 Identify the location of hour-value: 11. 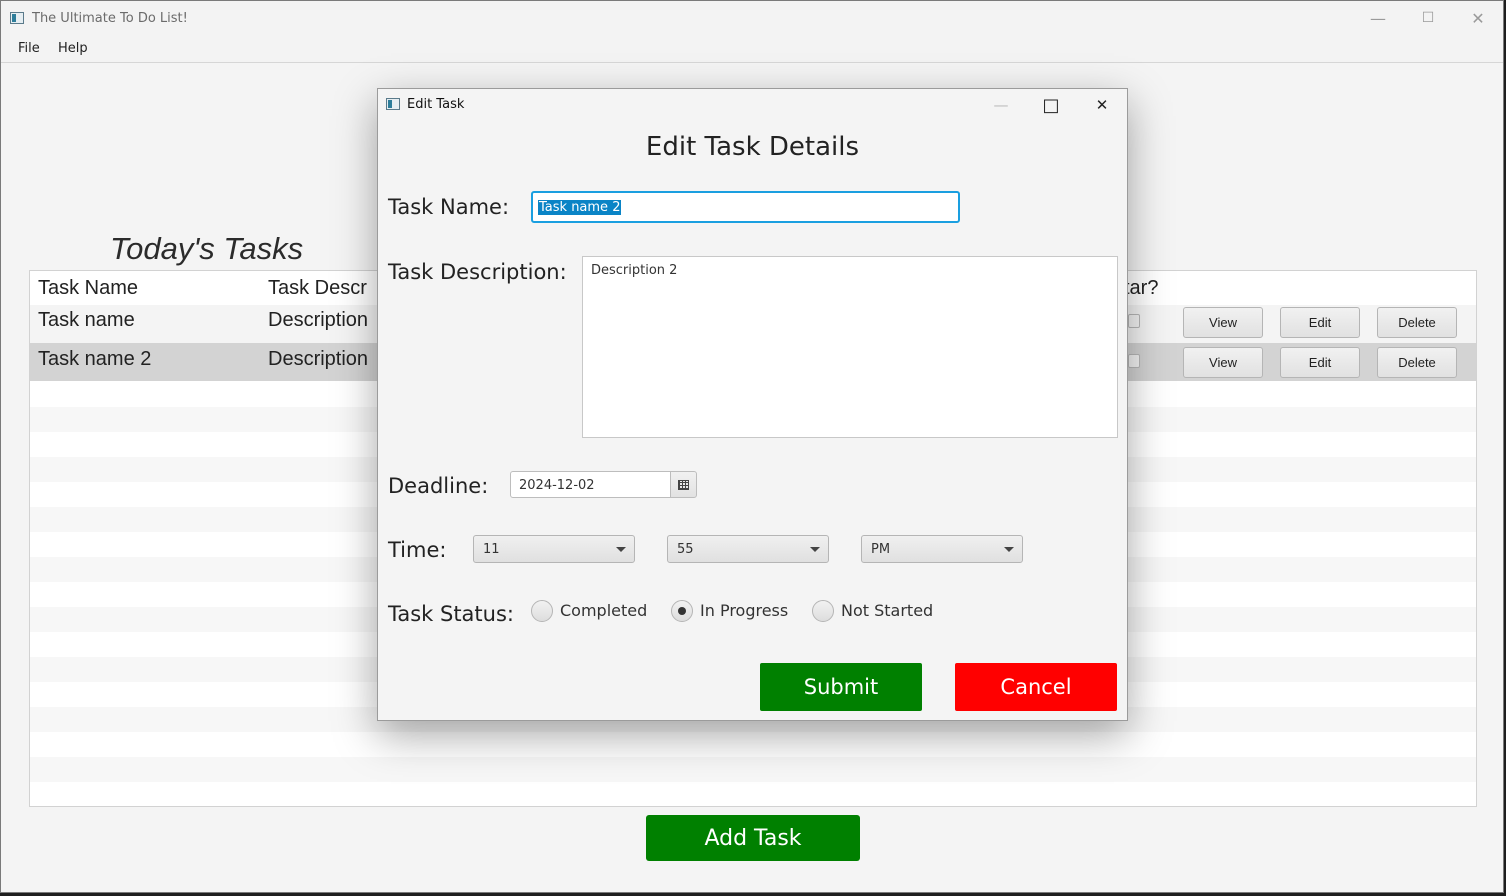
(491, 549).